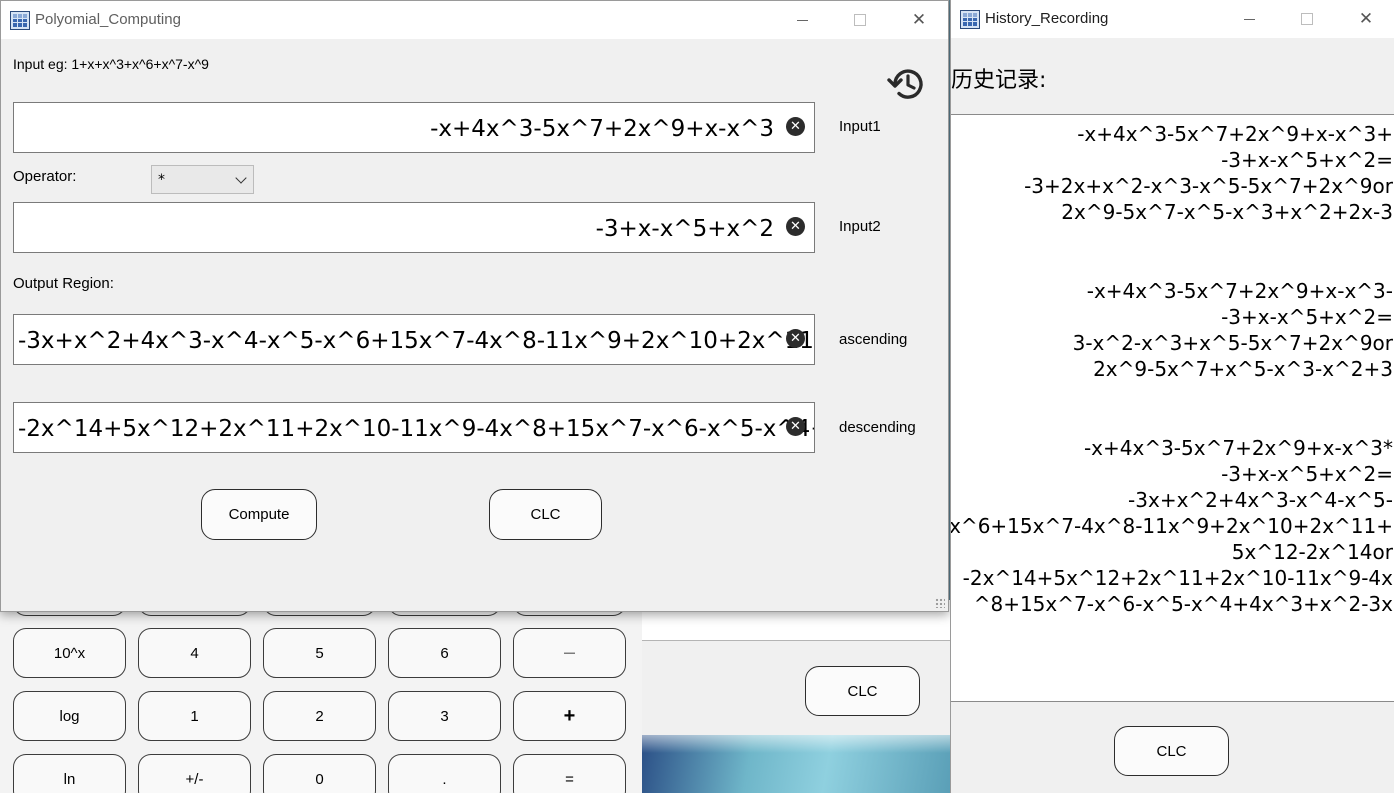 The image size is (1394, 793). Describe the element at coordinates (444, 716) in the screenshot. I see `calc-key-3: 3` at that location.